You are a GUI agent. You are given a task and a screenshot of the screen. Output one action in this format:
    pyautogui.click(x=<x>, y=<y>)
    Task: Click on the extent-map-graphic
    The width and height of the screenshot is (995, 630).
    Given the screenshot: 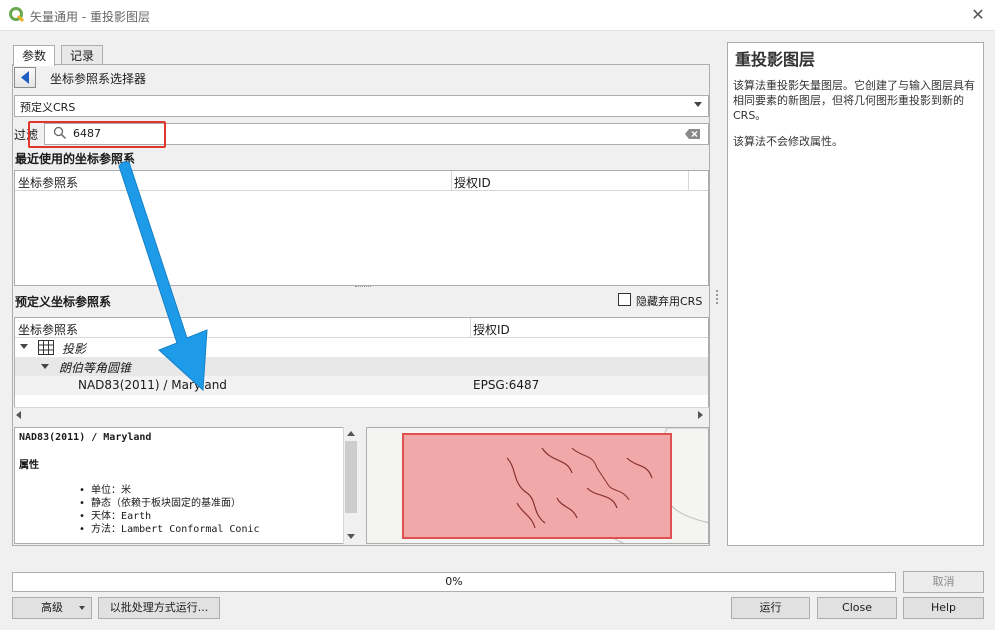 What is the action you would take?
    pyautogui.click(x=537, y=485)
    